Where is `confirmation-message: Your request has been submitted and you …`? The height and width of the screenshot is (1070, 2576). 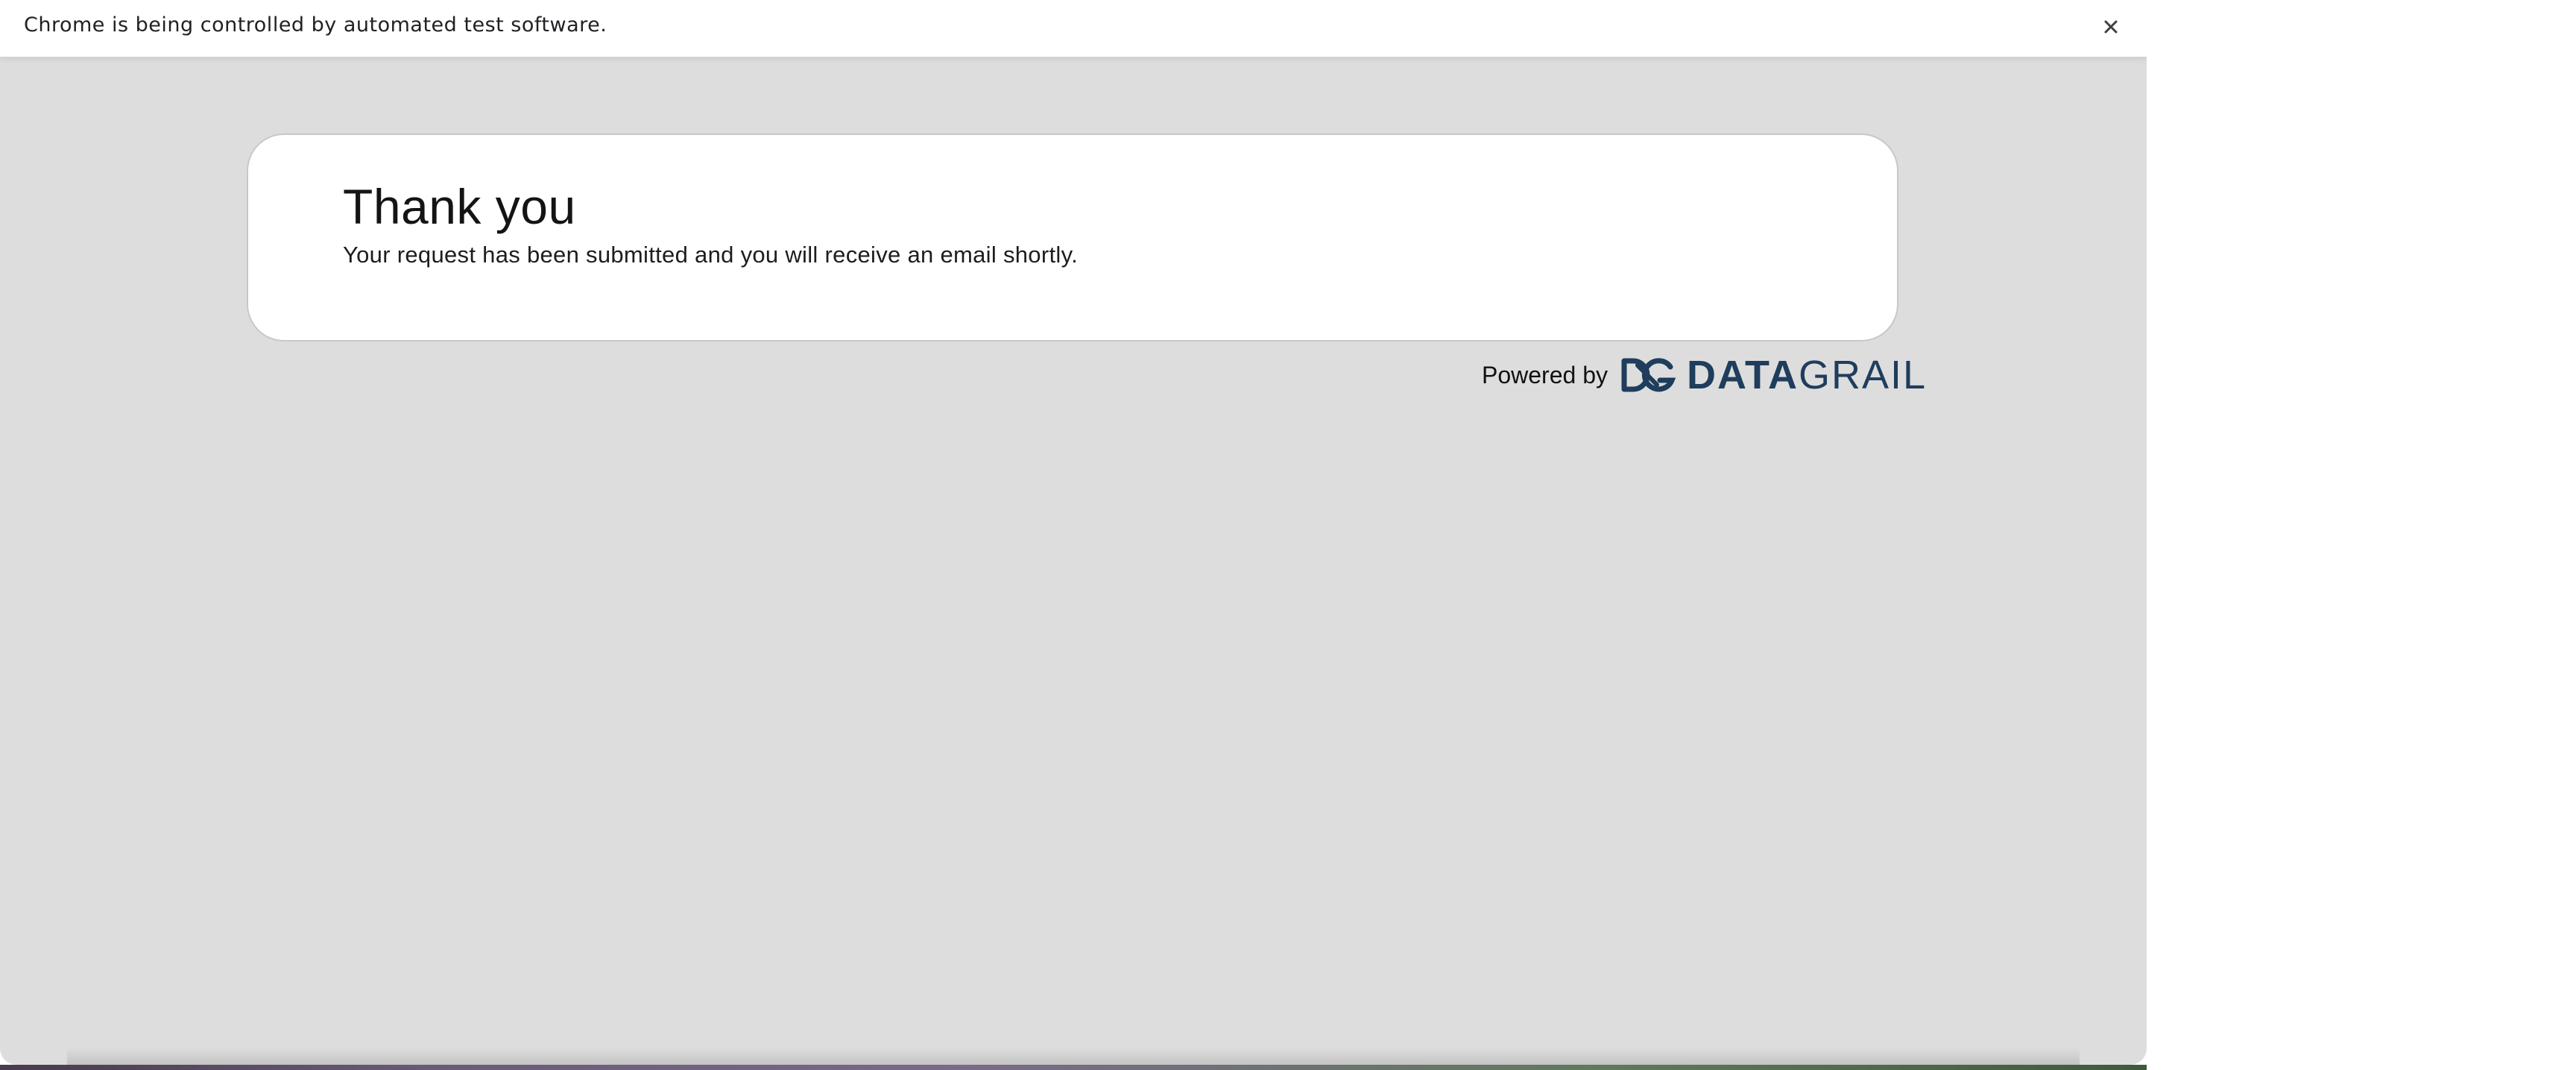
confirmation-message: Your request has been submitted and you … is located at coordinates (710, 255).